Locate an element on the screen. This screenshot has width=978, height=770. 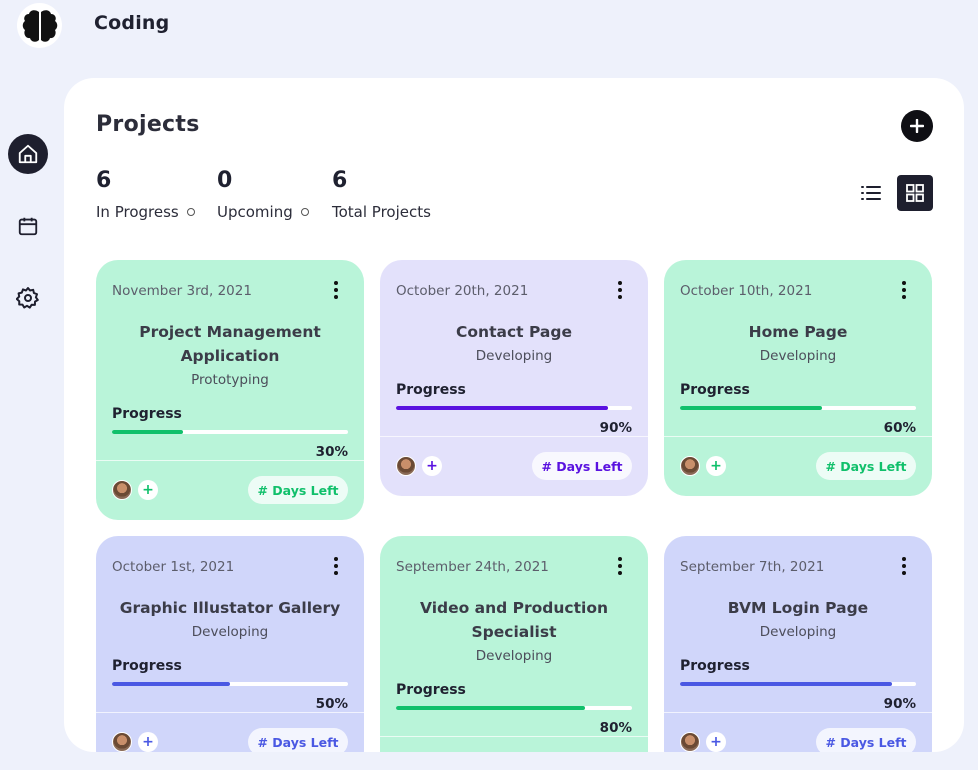
calendar-icon is located at coordinates (28, 226).